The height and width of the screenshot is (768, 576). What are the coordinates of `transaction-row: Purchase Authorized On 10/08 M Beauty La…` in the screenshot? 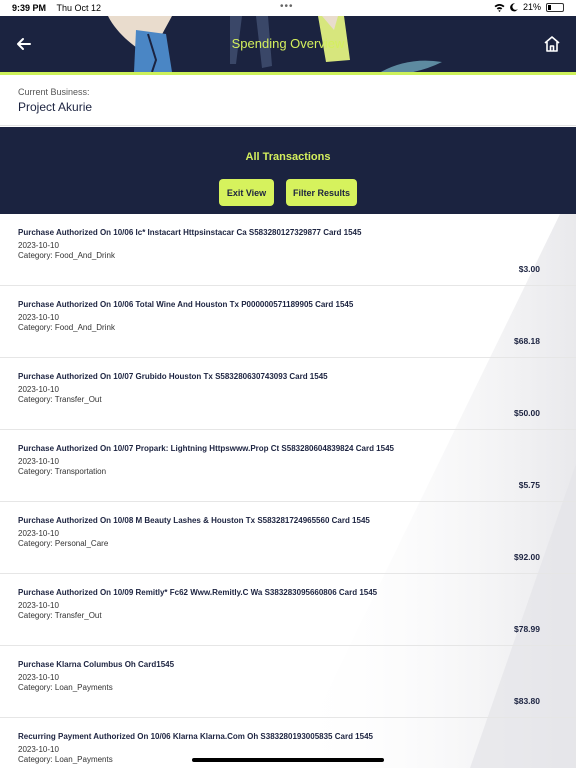 It's located at (288, 538).